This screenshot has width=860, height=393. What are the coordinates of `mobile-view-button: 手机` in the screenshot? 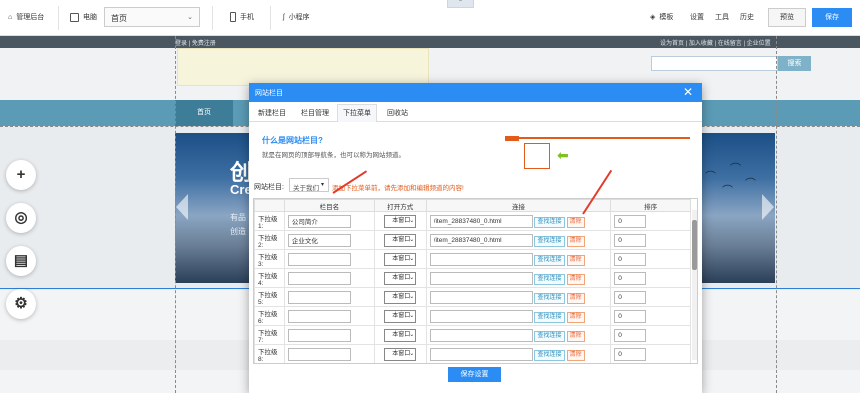 It's located at (242, 17).